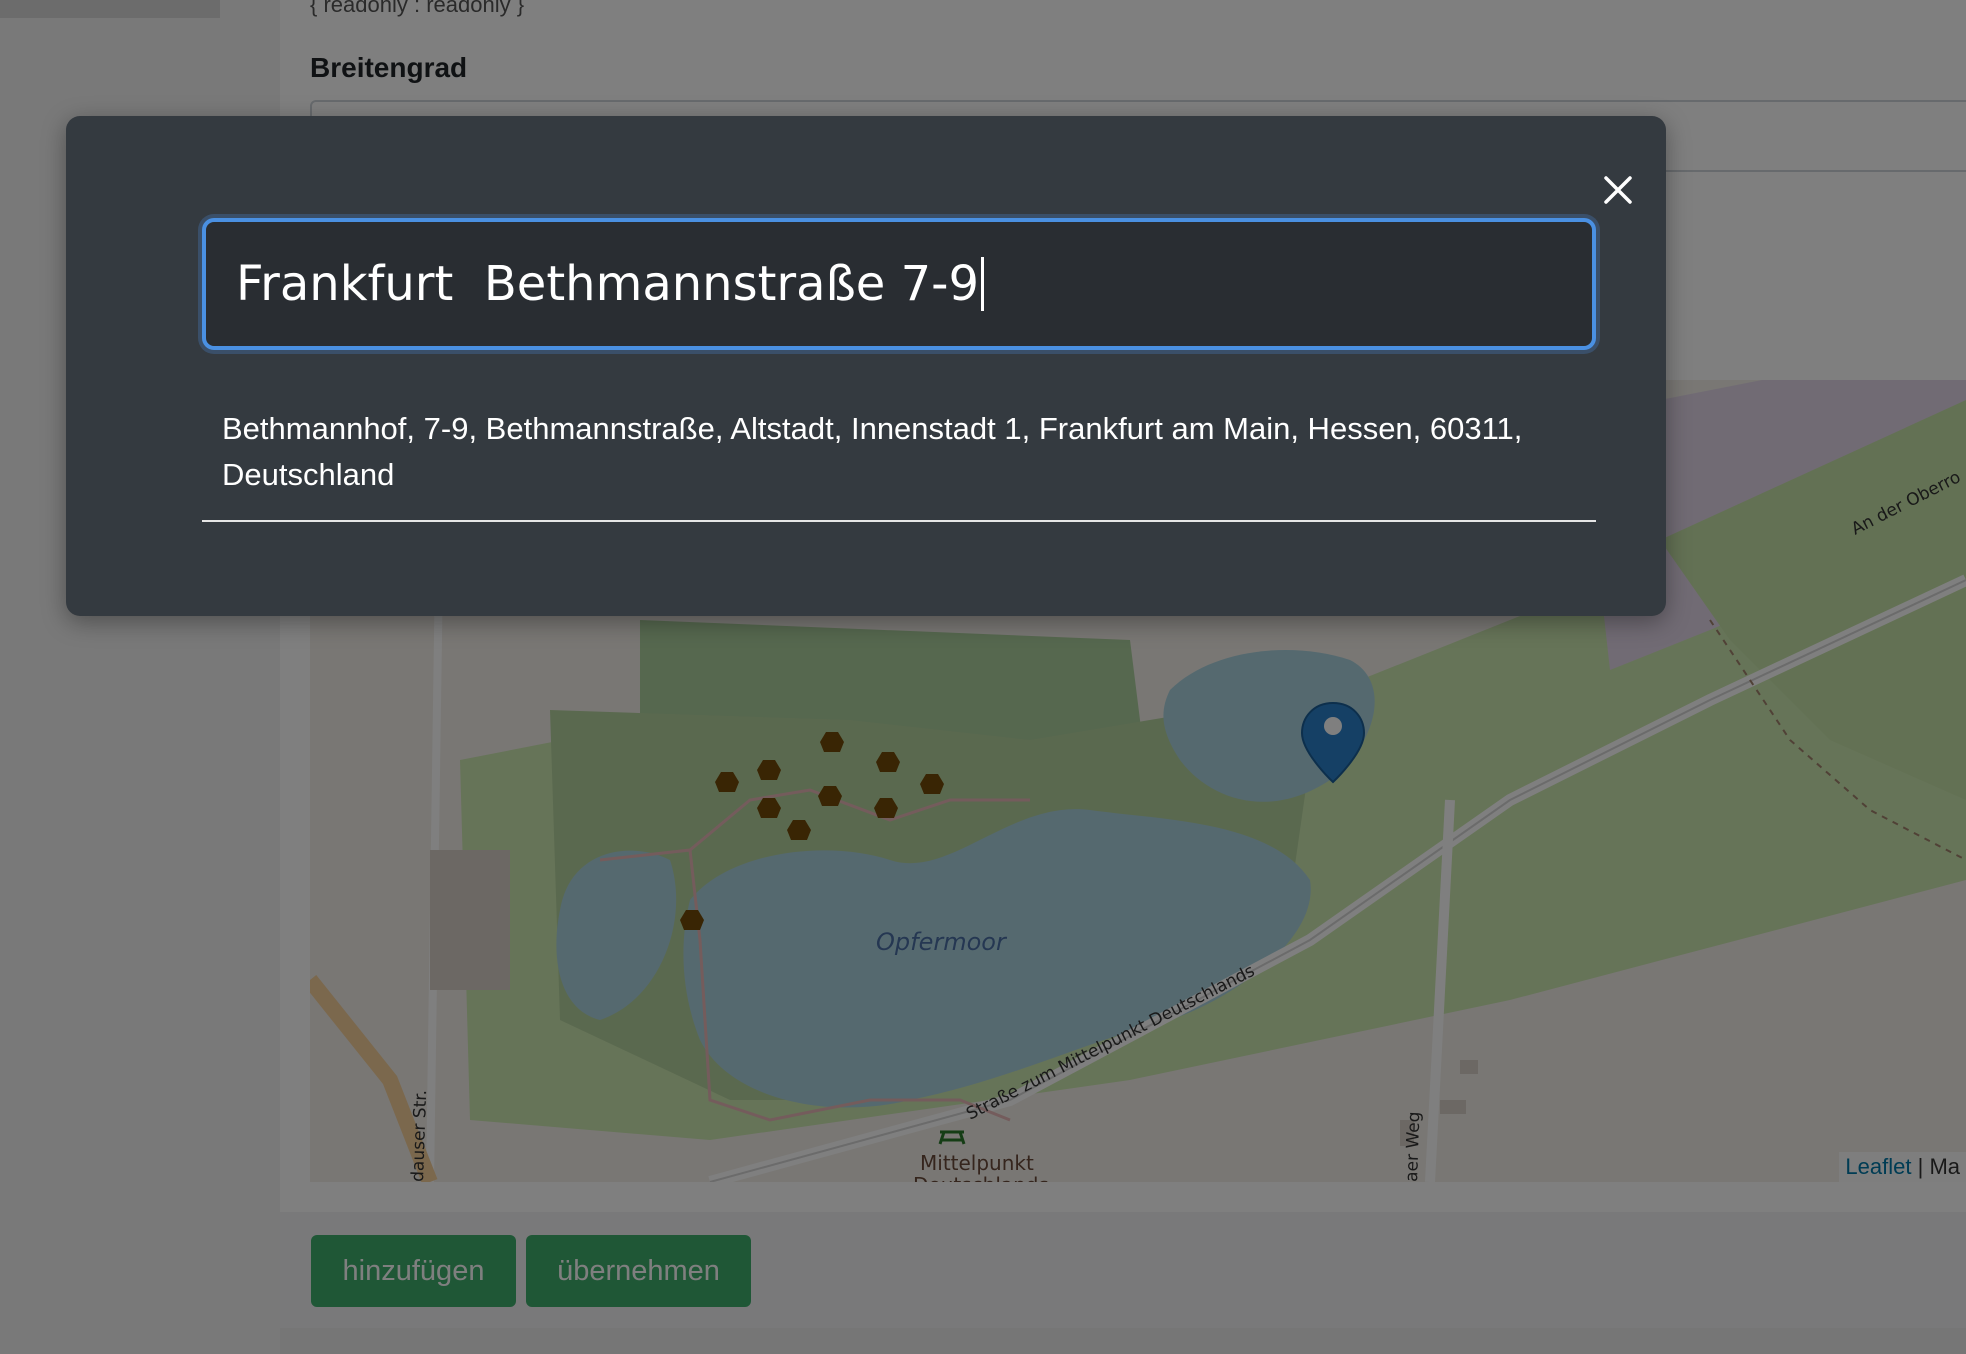 This screenshot has width=1966, height=1354. I want to click on address-search-input: Frankfurt Bethmannstraße 7-9, so click(899, 284).